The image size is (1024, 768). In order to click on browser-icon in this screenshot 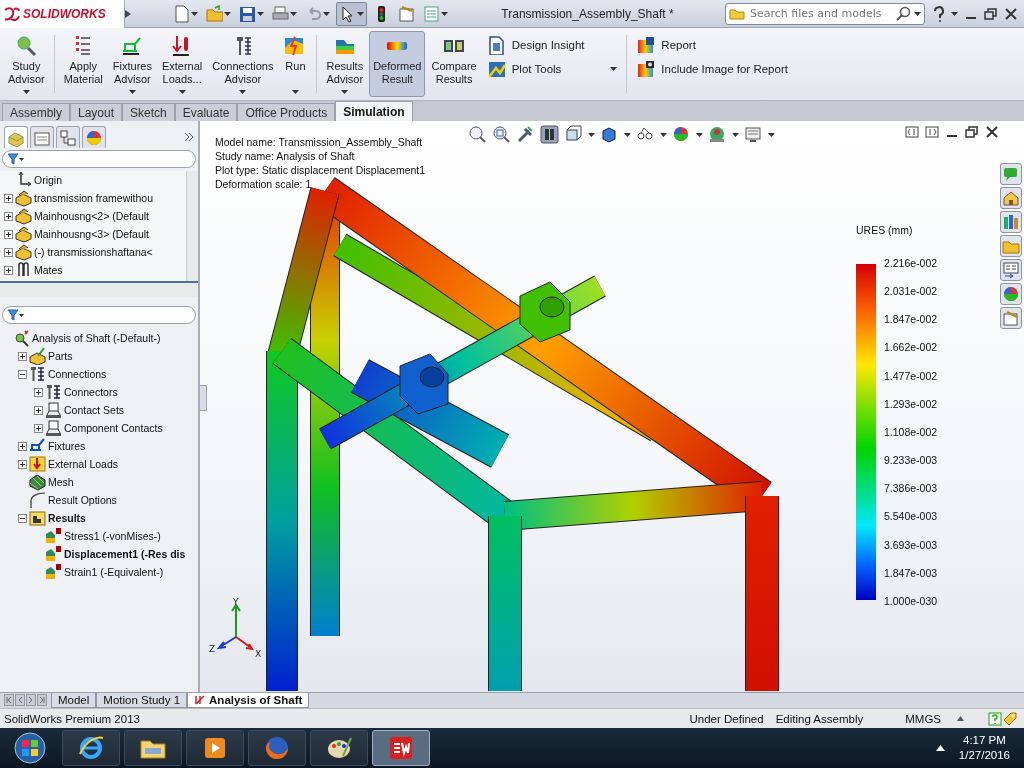, I will do `click(91, 748)`.